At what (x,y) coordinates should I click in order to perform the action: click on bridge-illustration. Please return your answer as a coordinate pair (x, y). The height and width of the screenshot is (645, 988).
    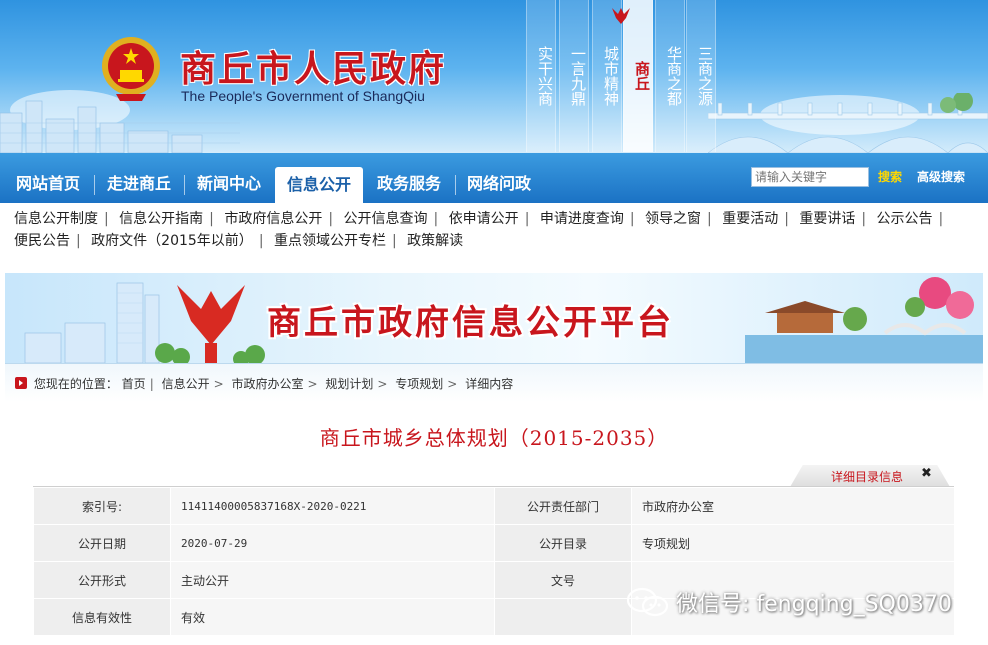
    Looking at the image, I should click on (848, 123).